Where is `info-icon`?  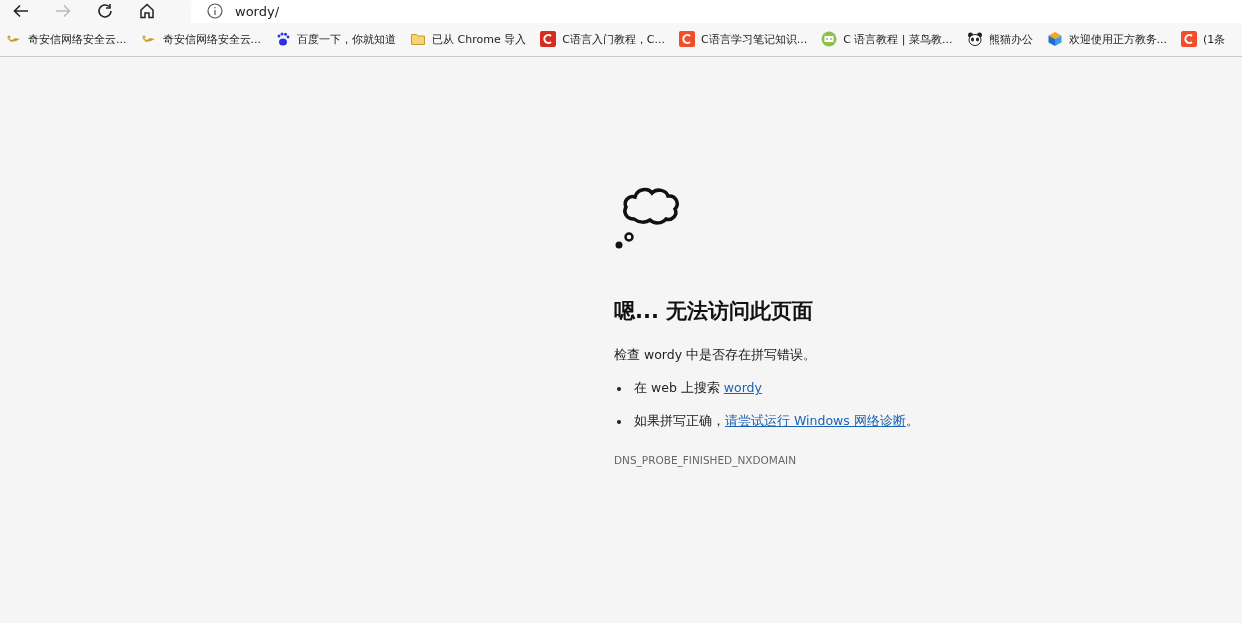 info-icon is located at coordinates (215, 11).